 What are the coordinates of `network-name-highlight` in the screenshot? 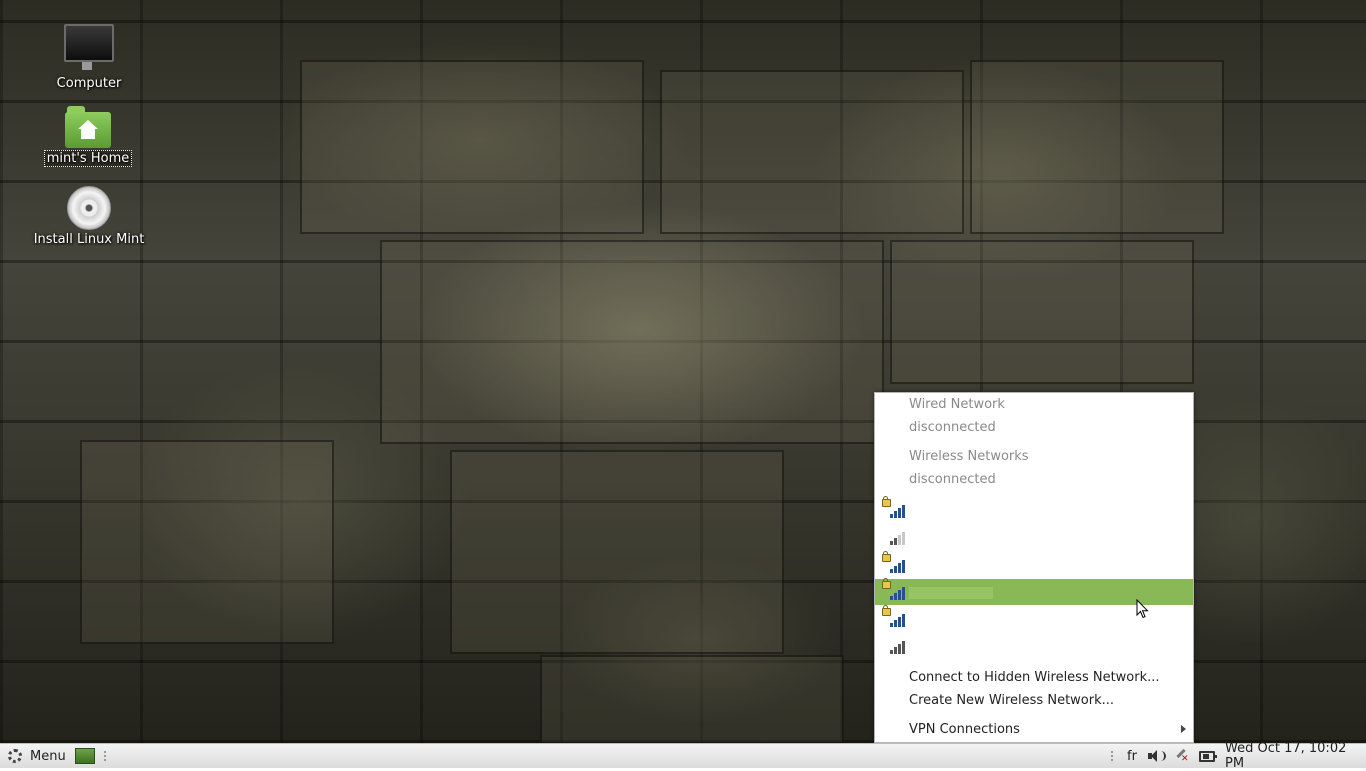 It's located at (951, 593).